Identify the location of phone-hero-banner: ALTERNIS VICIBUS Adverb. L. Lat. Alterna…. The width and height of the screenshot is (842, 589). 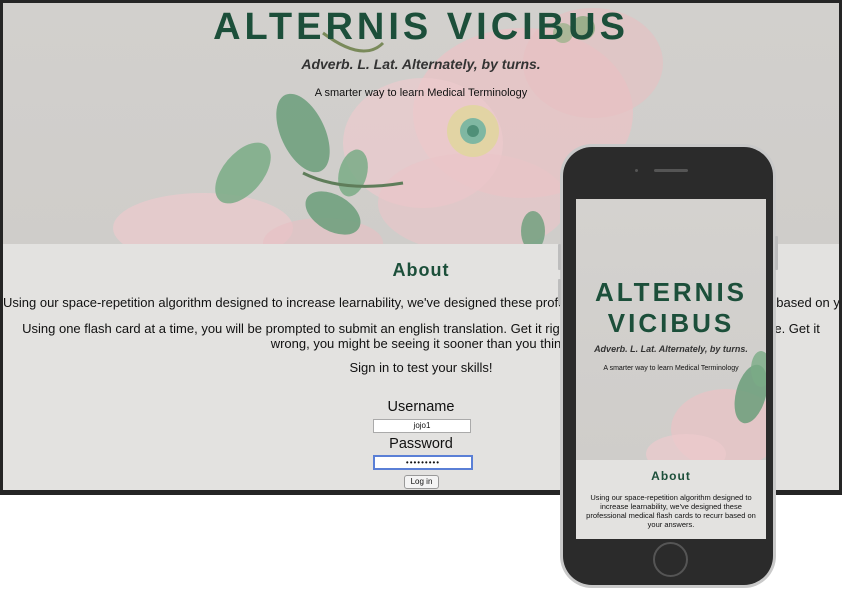
(671, 329).